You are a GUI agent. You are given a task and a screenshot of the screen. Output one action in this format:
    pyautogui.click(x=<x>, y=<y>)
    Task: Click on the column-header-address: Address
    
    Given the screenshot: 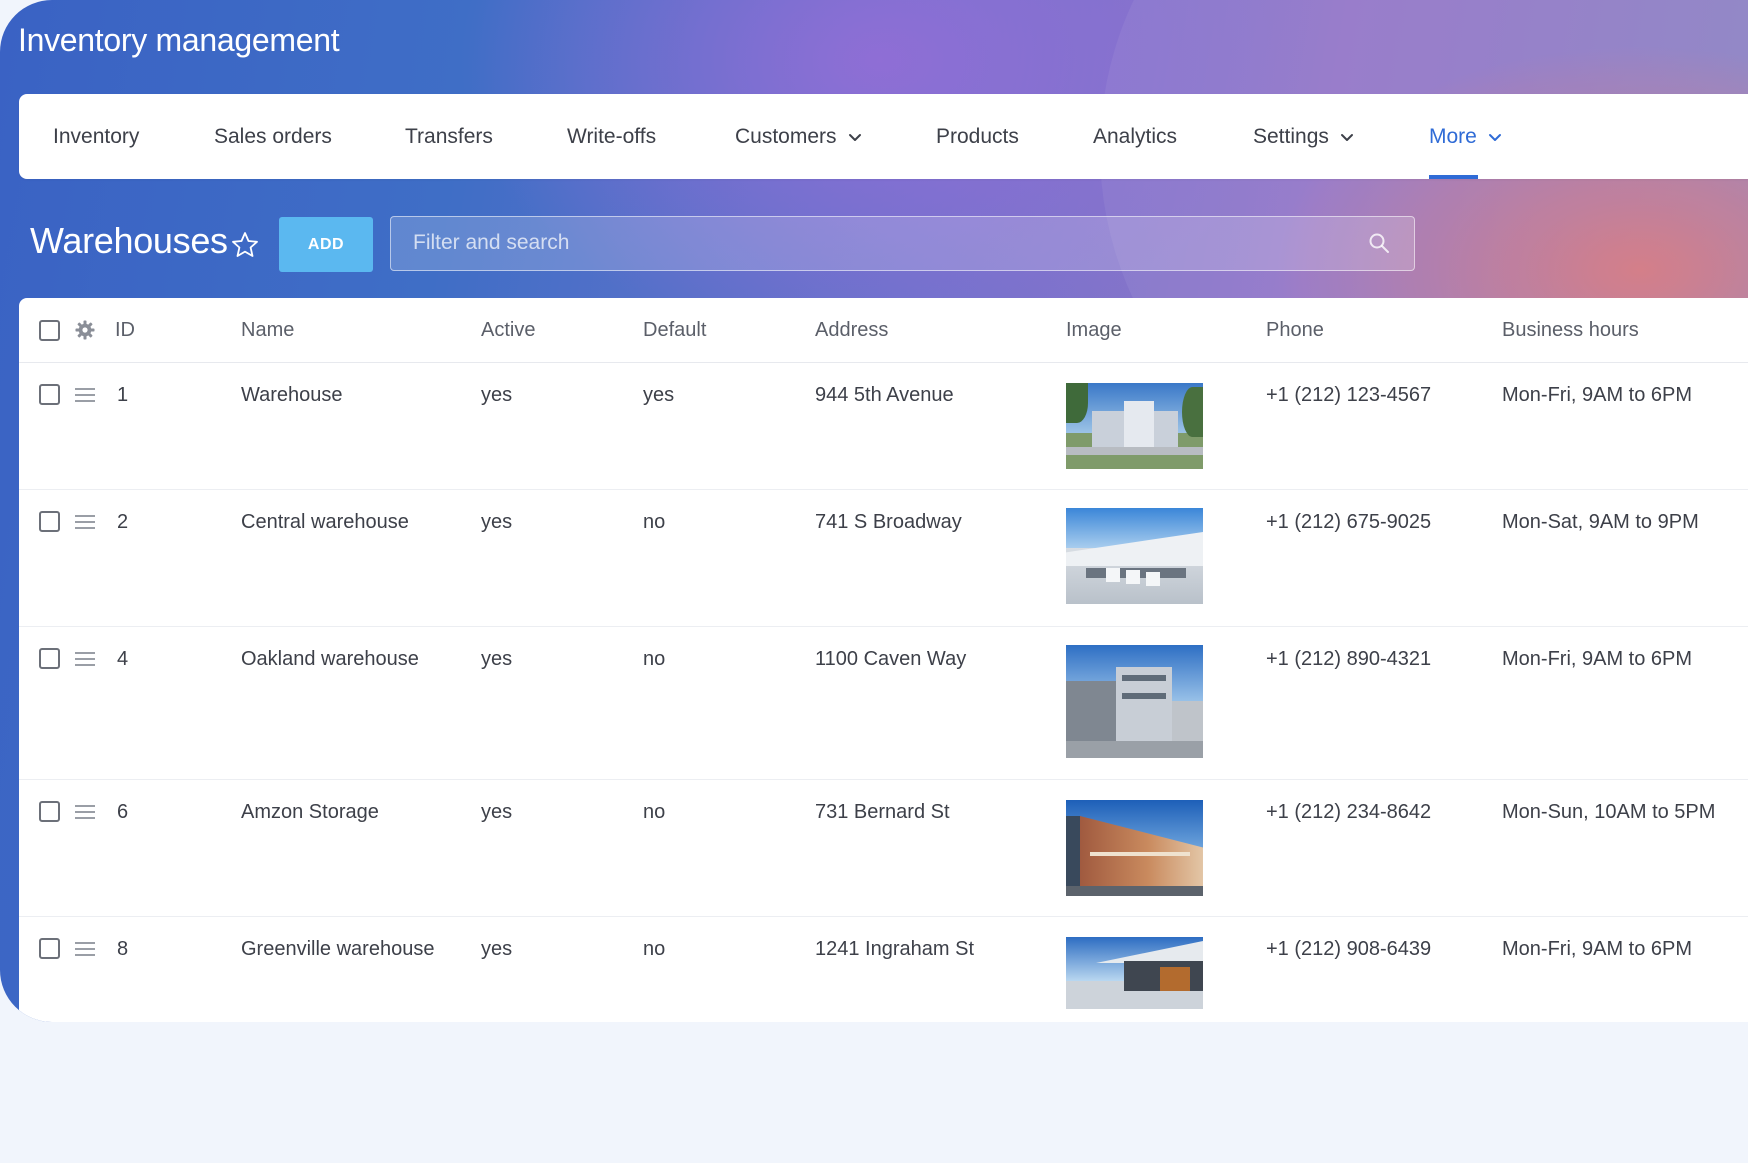 What is the action you would take?
    pyautogui.click(x=851, y=330)
    